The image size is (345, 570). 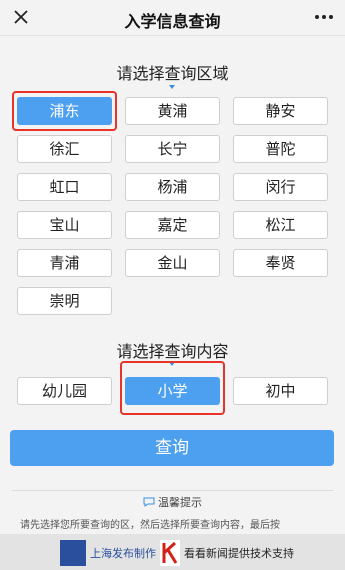 What do you see at coordinates (149, 502) in the screenshot?
I see `chat-bubble-icon` at bounding box center [149, 502].